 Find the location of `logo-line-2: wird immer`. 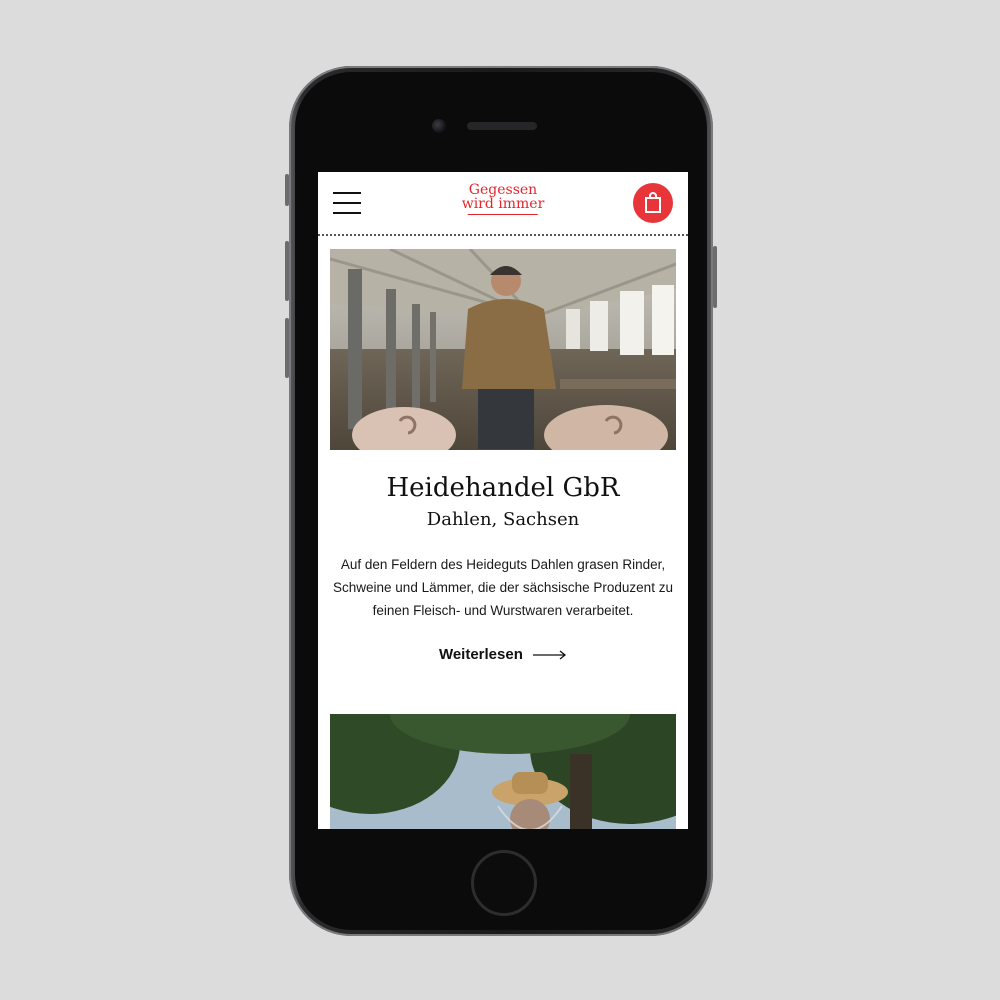

logo-line-2: wird immer is located at coordinates (503, 204).